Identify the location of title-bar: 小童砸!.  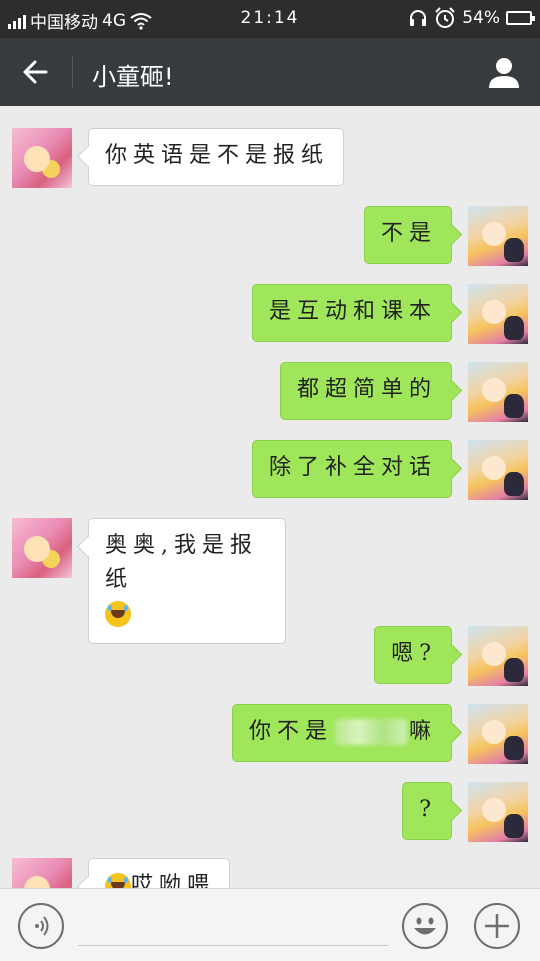
(270, 72).